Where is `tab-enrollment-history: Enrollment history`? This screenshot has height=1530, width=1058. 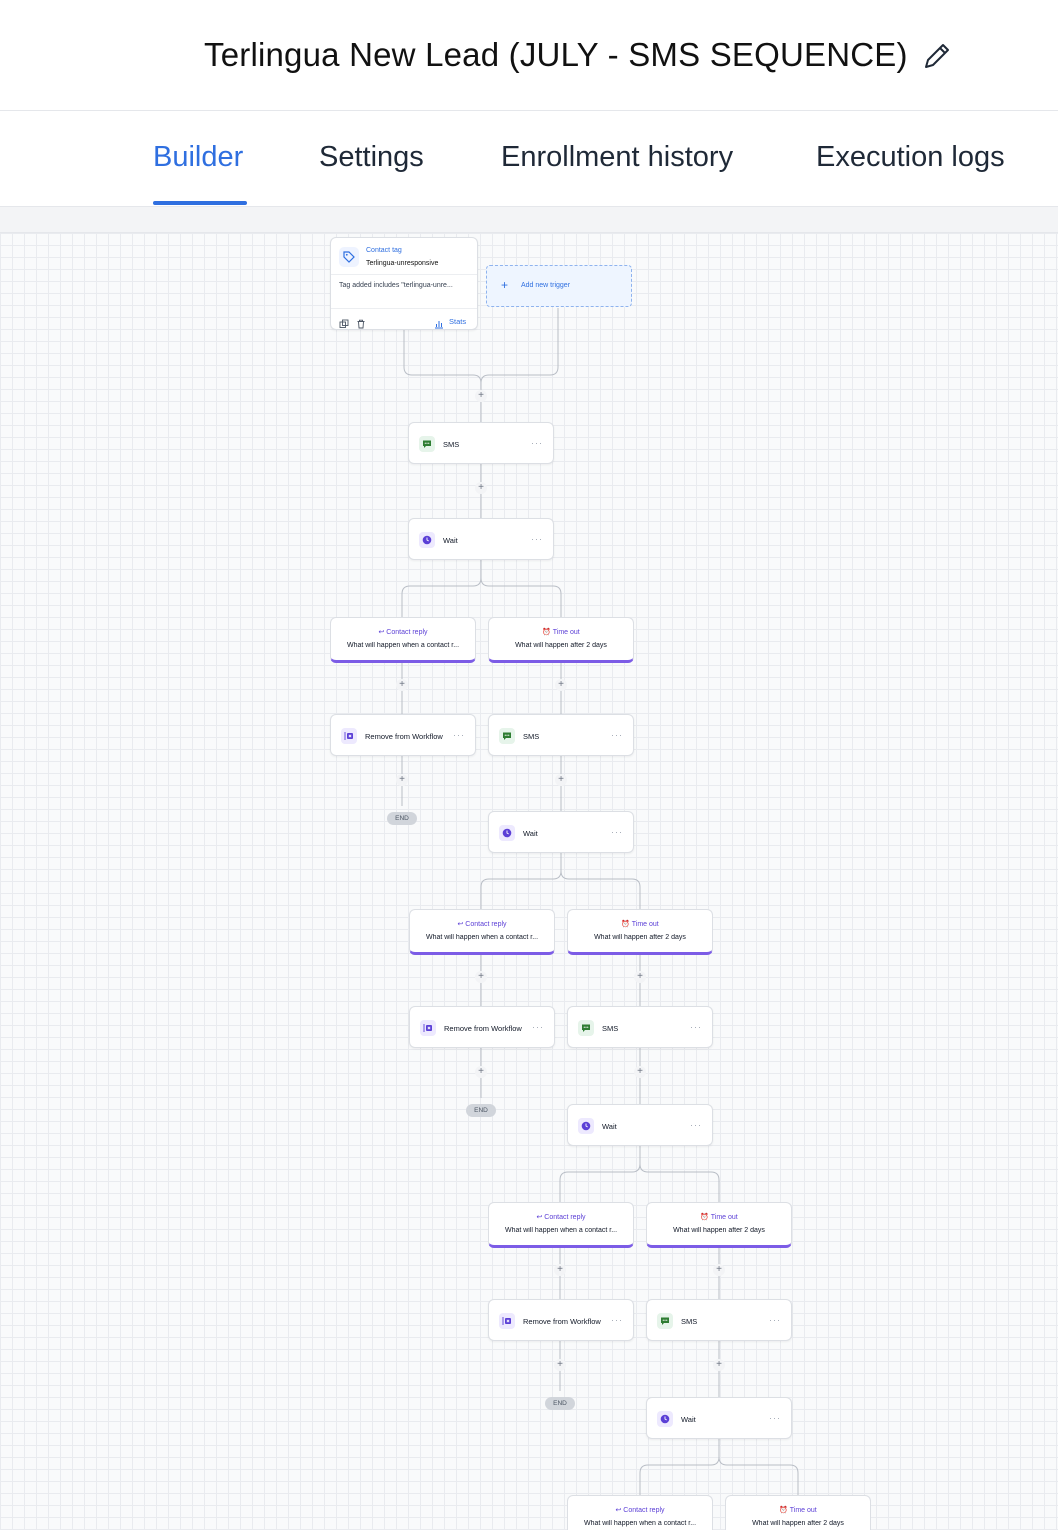 tab-enrollment-history: Enrollment history is located at coordinates (617, 157).